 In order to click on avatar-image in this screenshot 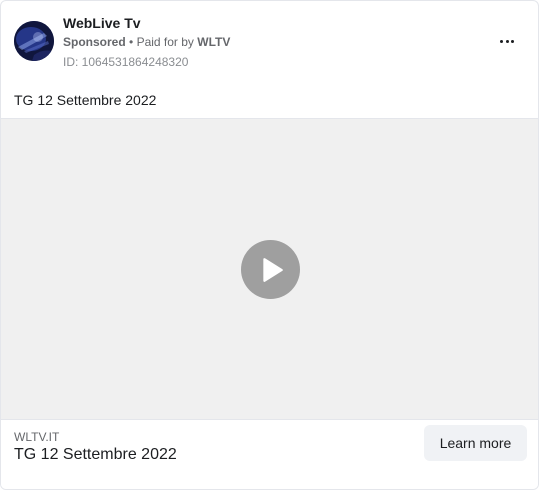, I will do `click(34, 41)`.